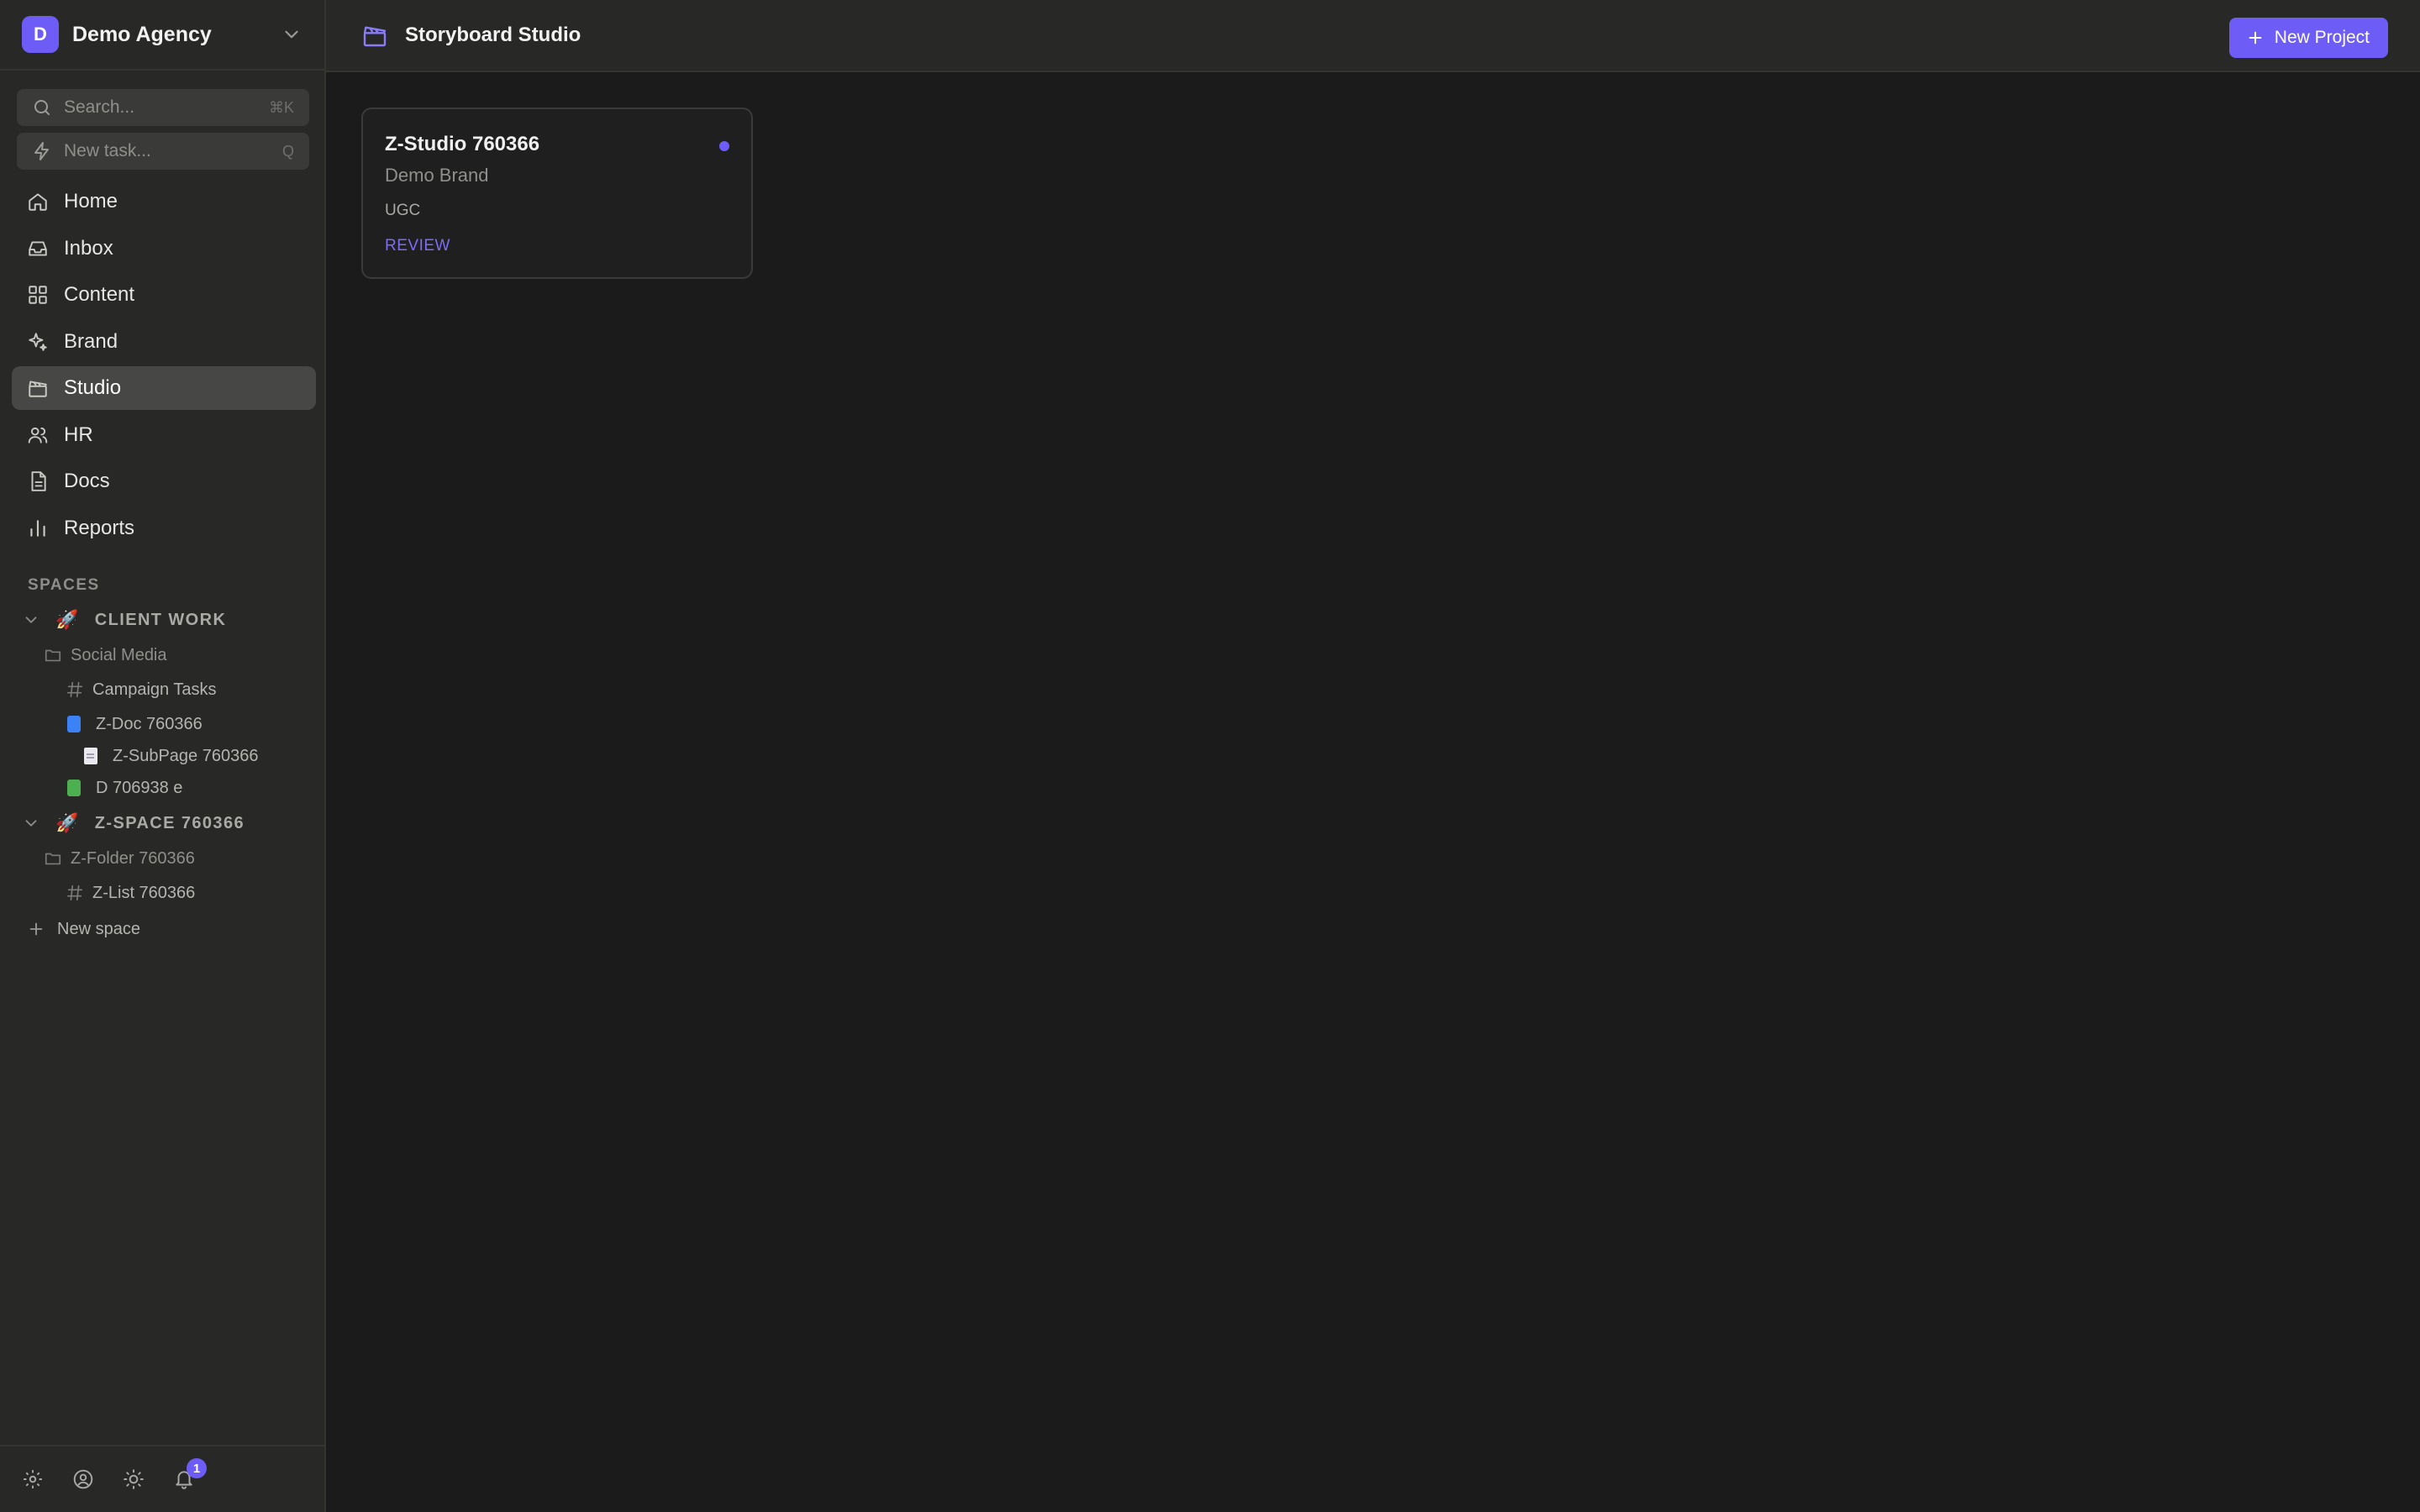 Image resolution: width=2420 pixels, height=1512 pixels. I want to click on project-type: UGC, so click(403, 210).